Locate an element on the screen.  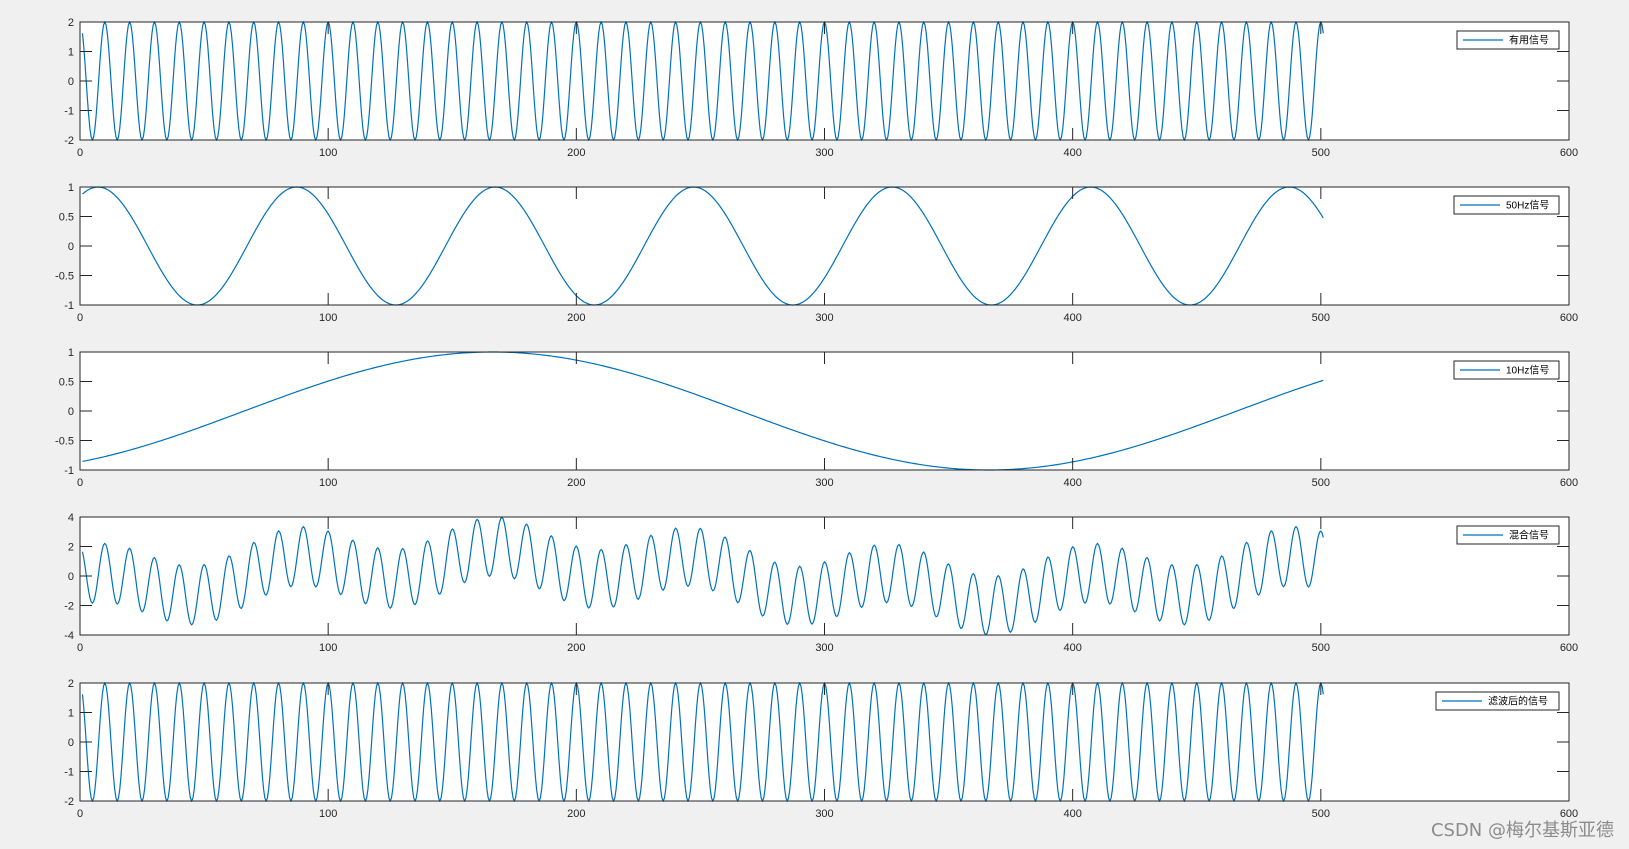
legend-label: 有用信号 is located at coordinates (1529, 40).